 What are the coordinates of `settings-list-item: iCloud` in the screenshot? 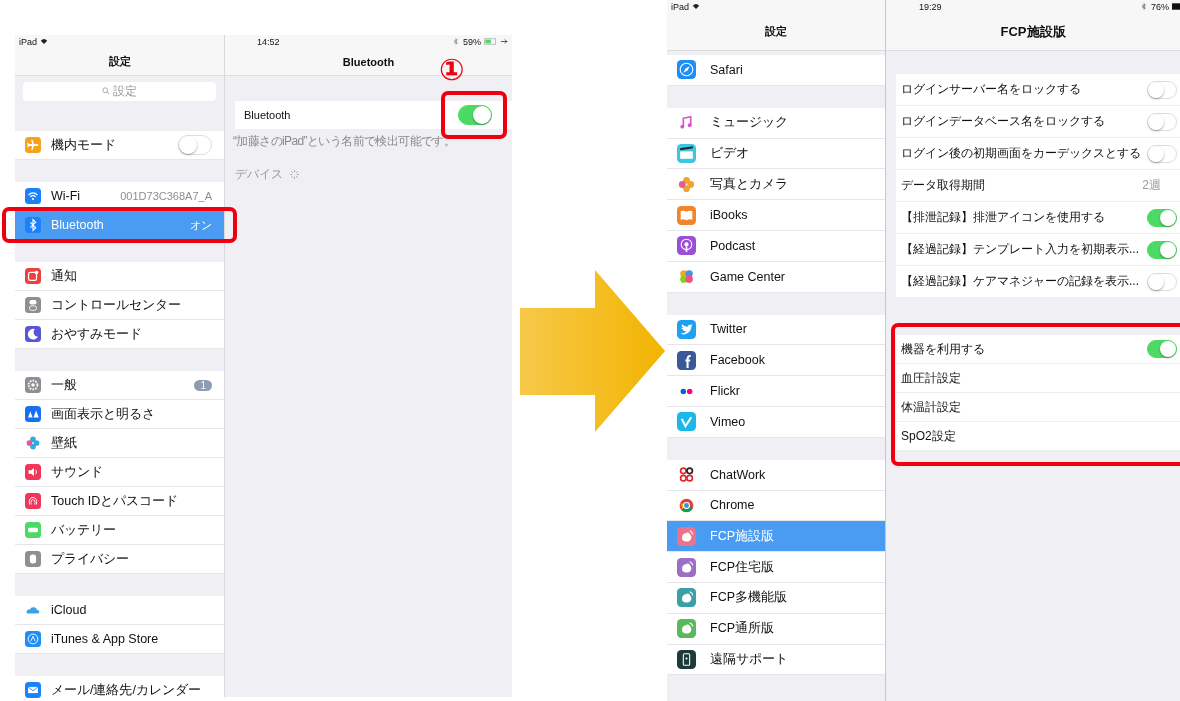 It's located at (119, 610).